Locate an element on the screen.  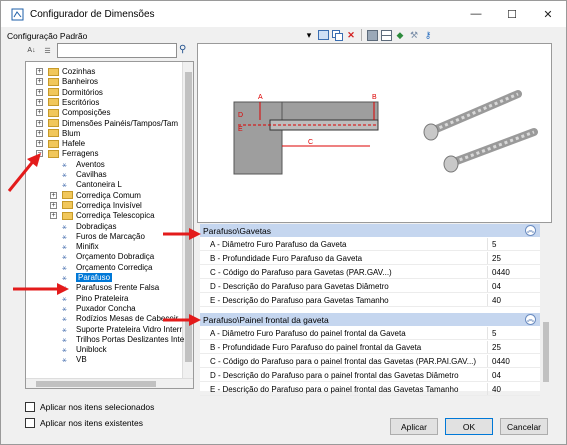
close-button: ✕ is located at coordinates (548, 14).